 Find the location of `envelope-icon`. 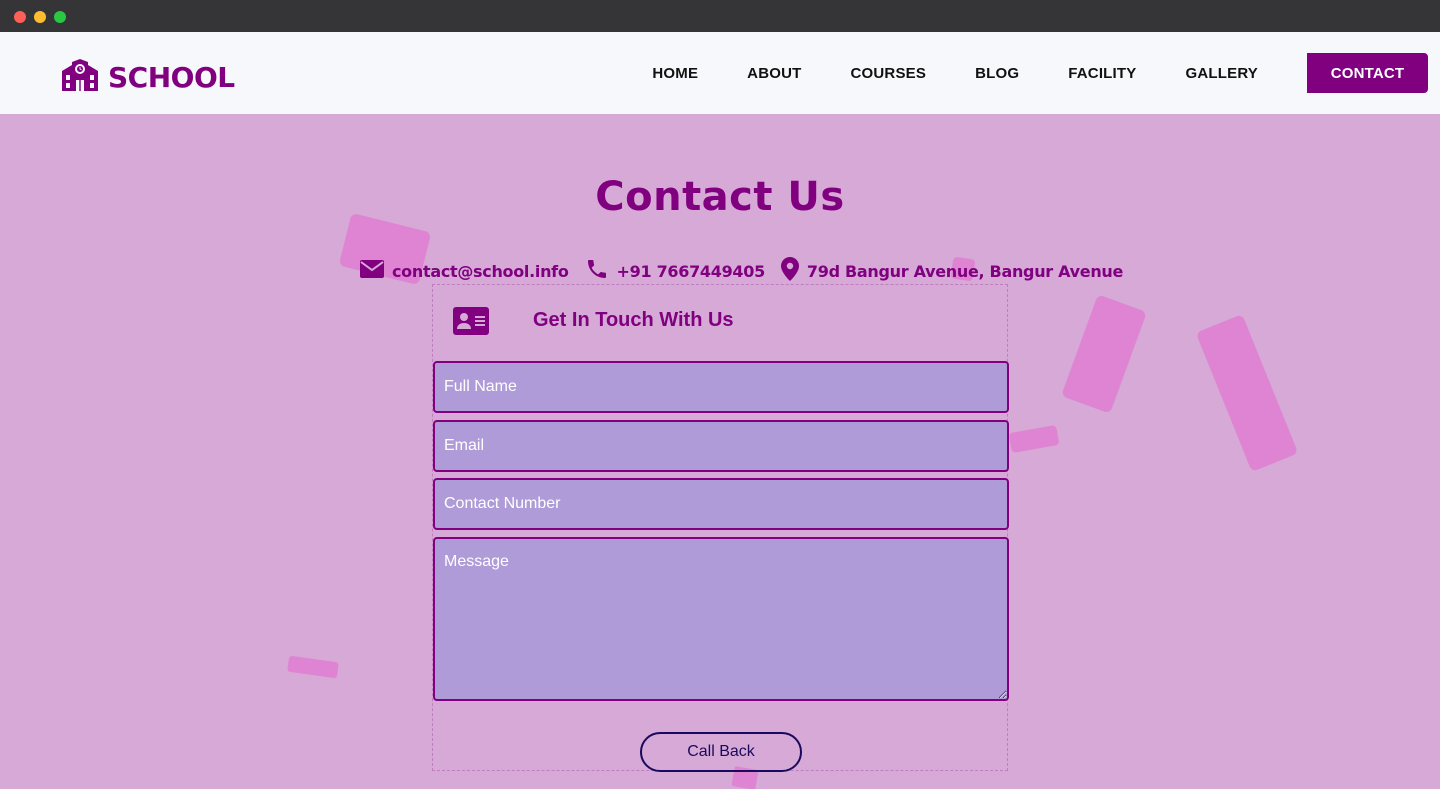

envelope-icon is located at coordinates (372, 271).